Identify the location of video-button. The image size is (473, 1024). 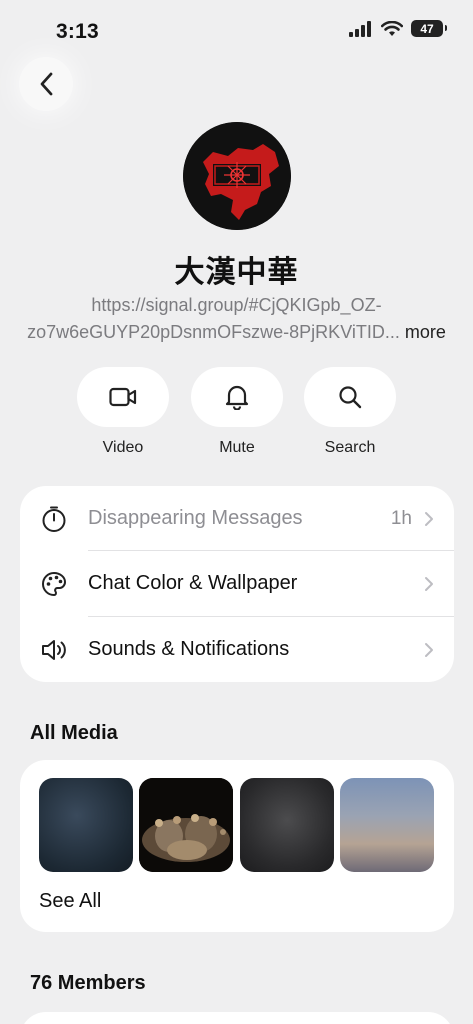
(123, 397).